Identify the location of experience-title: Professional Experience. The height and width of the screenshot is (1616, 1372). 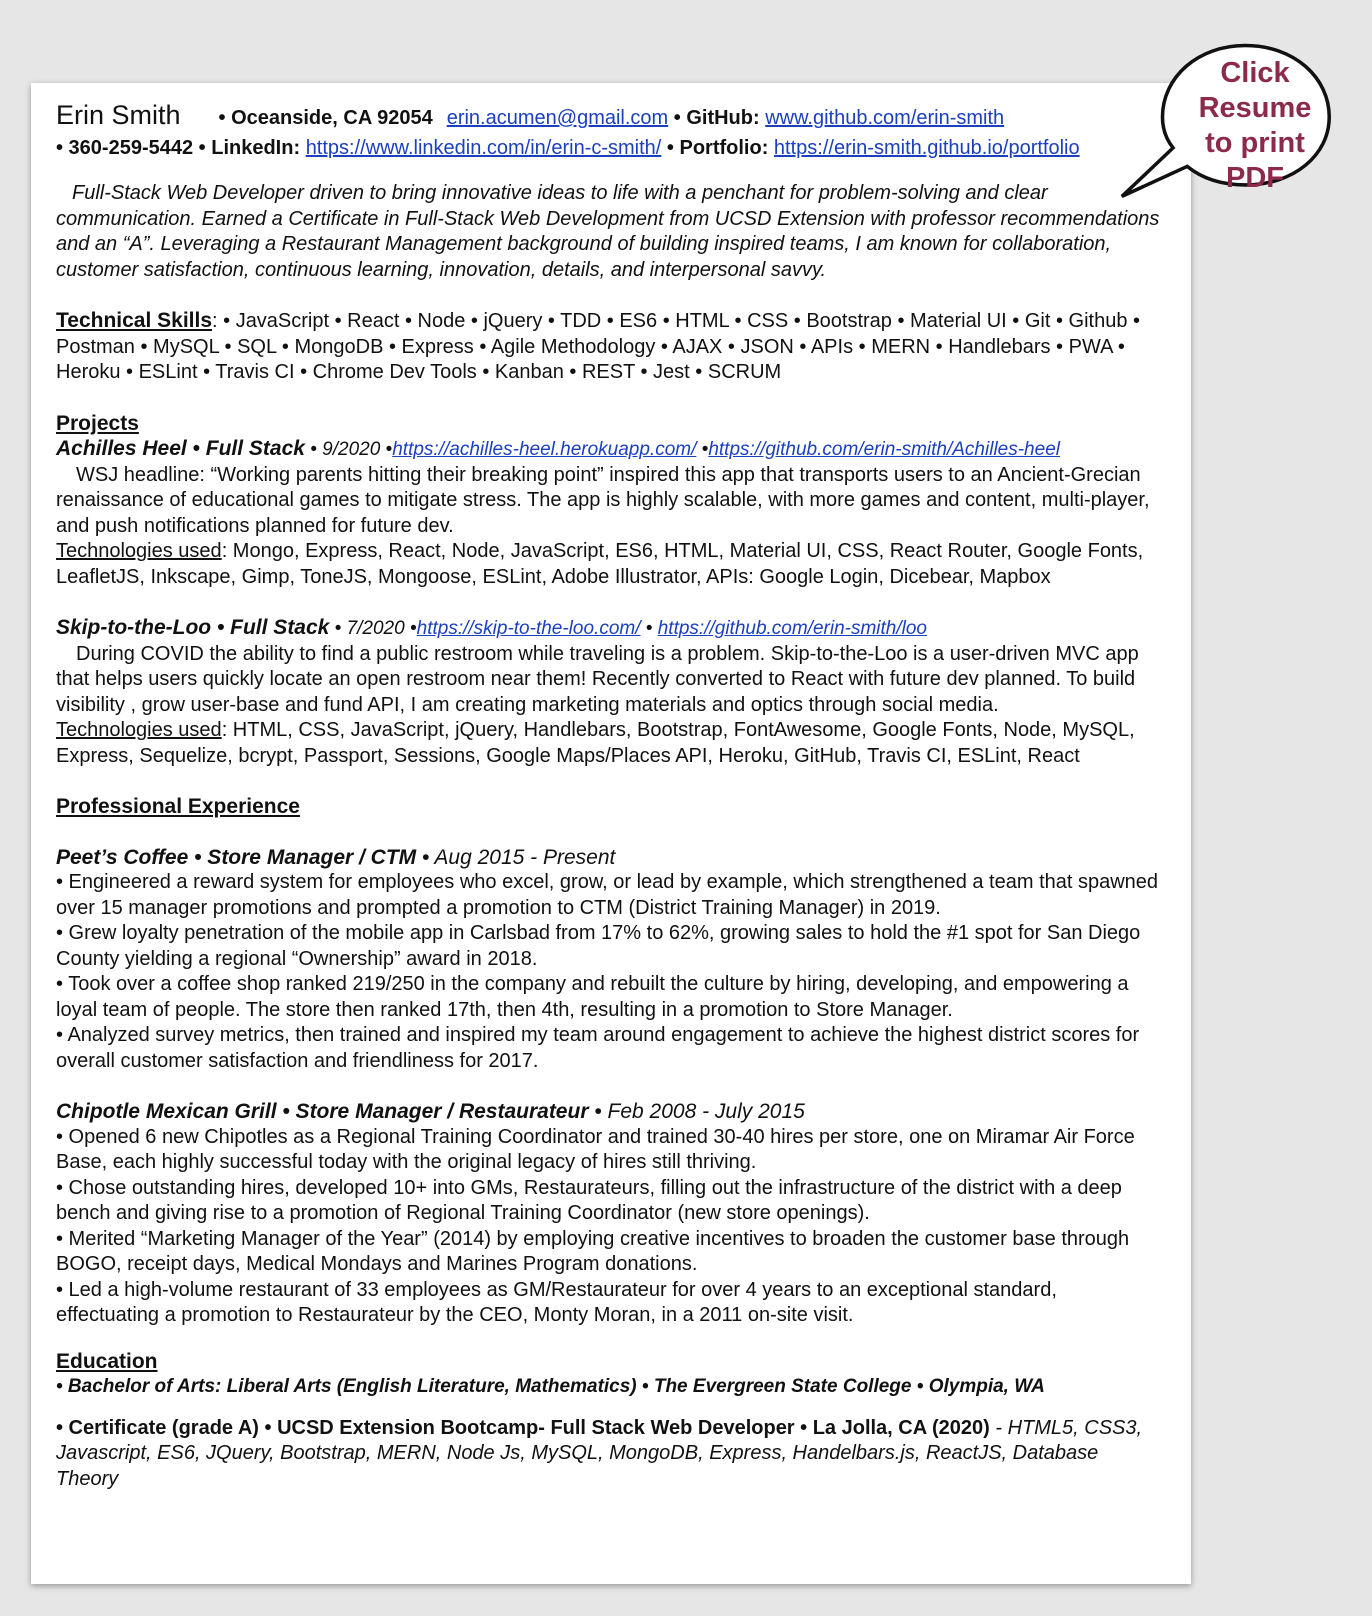
(178, 806).